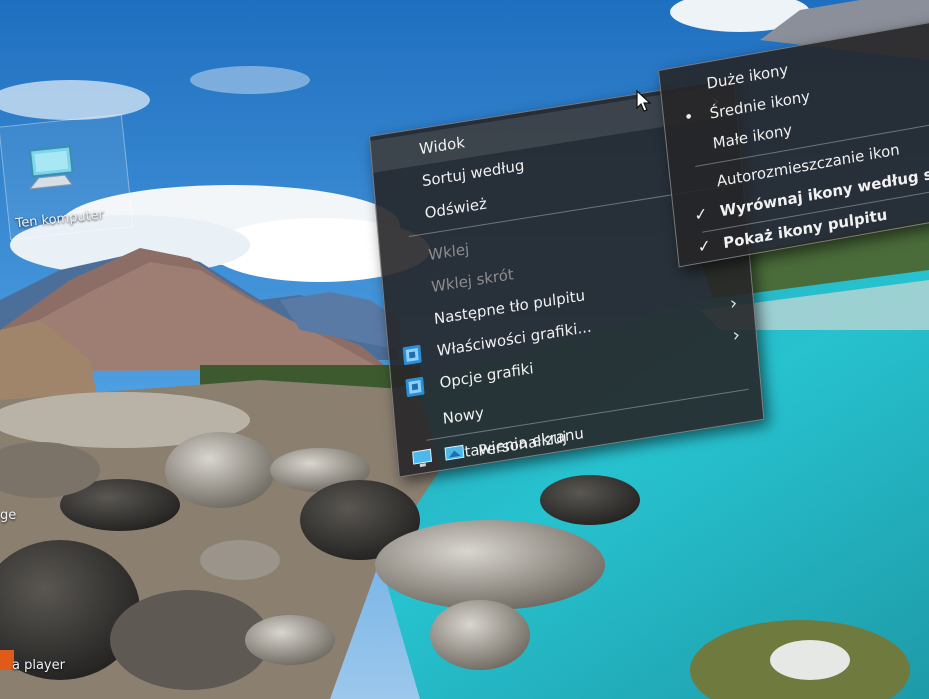  I want to click on mouse-cursor-icon, so click(644, 101).